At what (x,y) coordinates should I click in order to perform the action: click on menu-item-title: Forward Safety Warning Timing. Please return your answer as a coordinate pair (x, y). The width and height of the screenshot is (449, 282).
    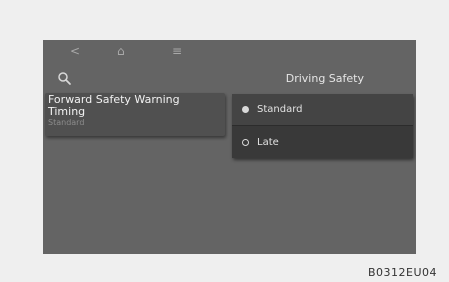
    Looking at the image, I should click on (114, 105).